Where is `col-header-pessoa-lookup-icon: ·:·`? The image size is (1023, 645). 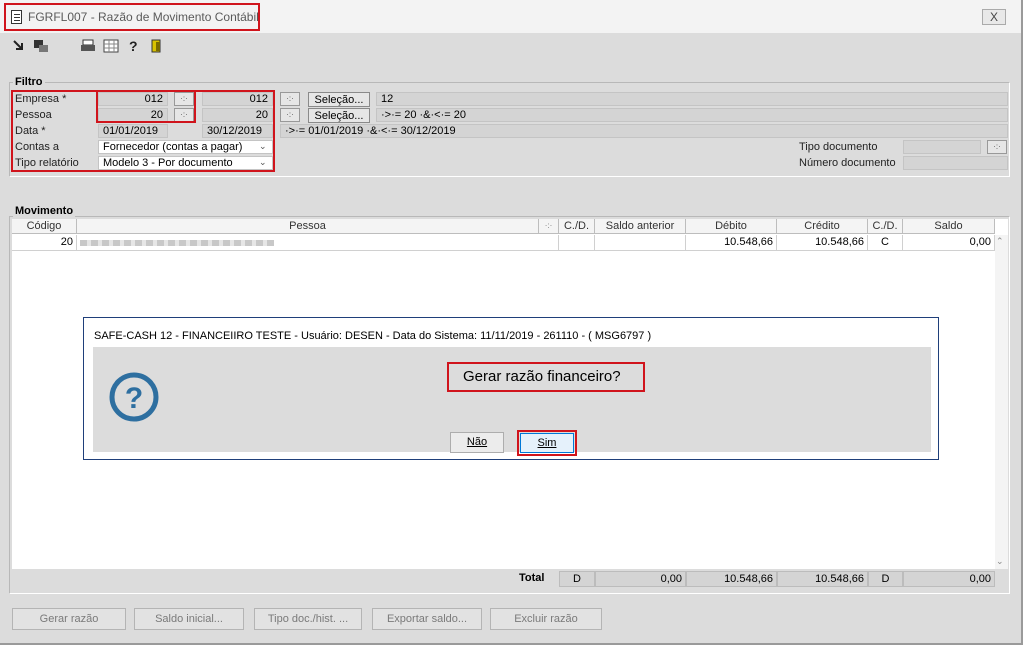
col-header-pessoa-lookup-icon: ·:· is located at coordinates (549, 226).